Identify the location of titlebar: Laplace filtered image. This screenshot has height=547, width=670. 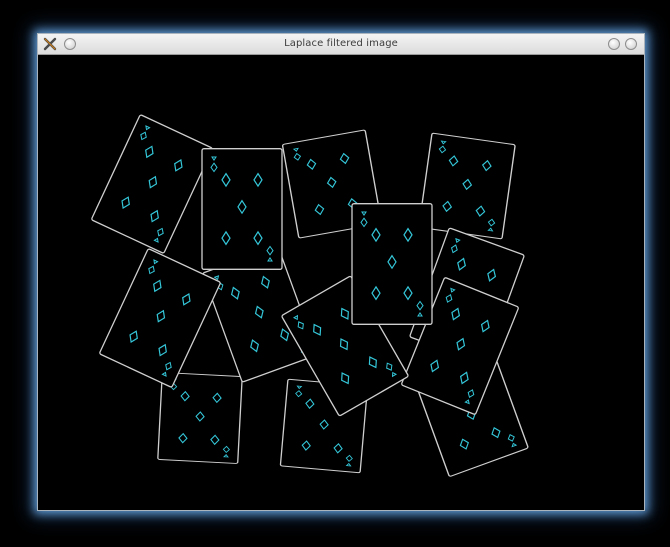
(341, 44).